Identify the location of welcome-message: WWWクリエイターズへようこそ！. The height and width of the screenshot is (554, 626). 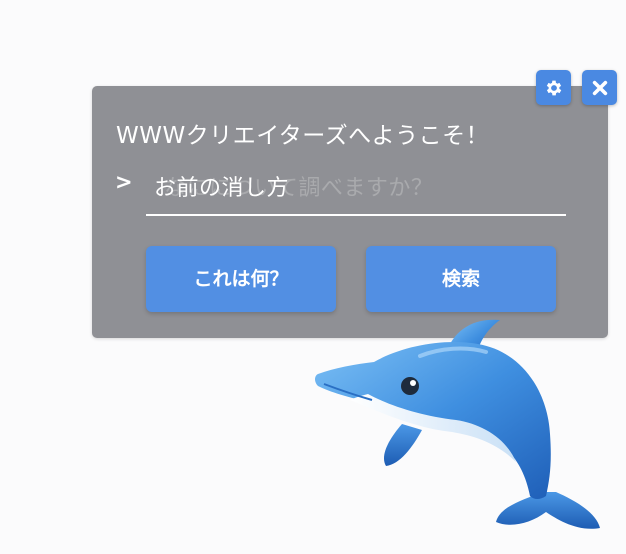
(303, 136).